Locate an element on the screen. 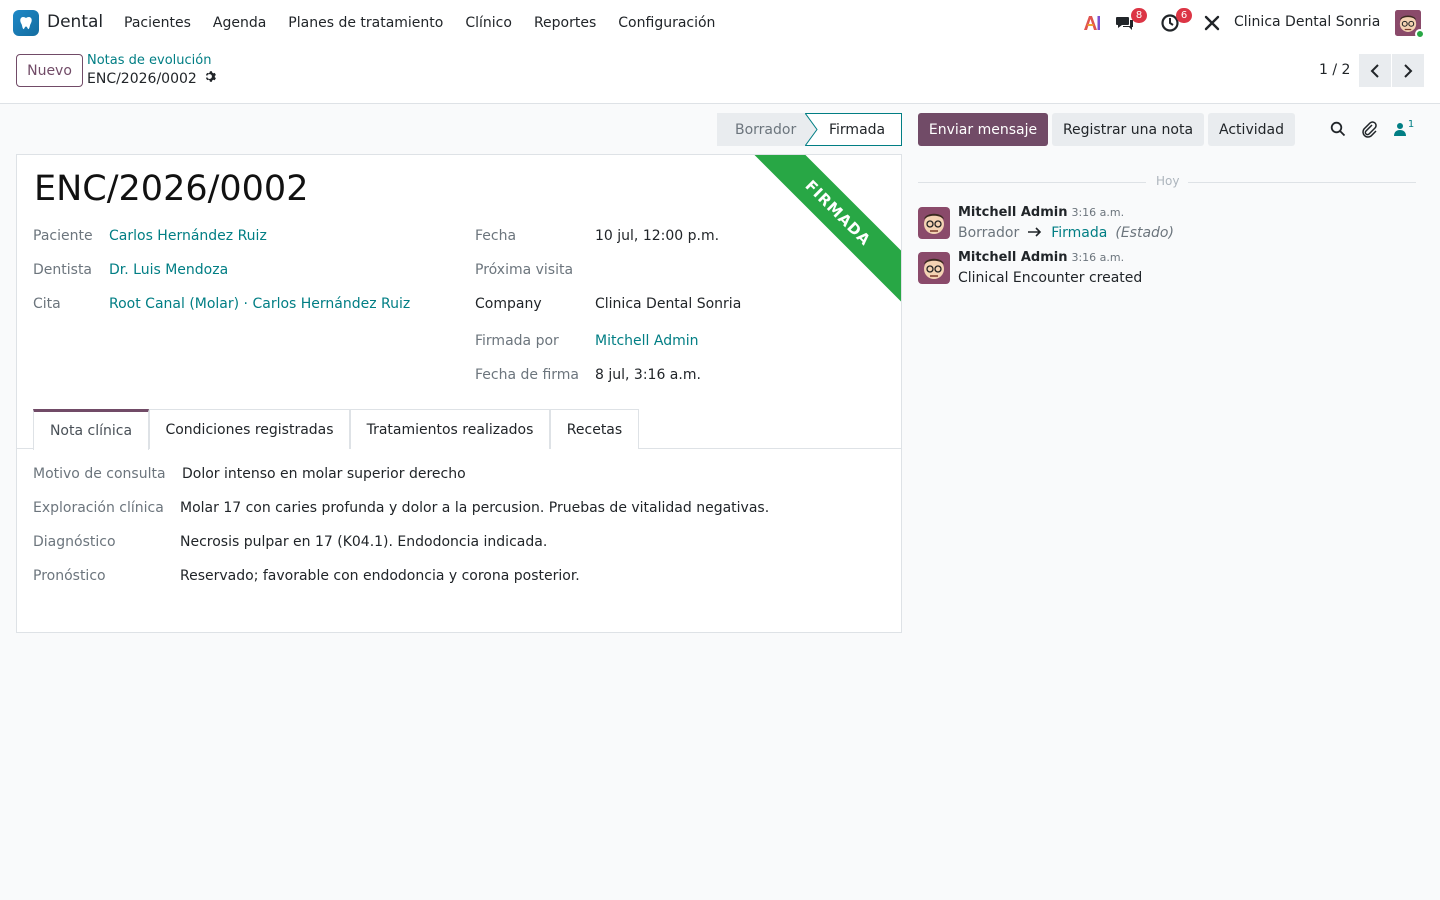 Image resolution: width=1440 pixels, height=900 pixels. menu-clinico: Clínico is located at coordinates (488, 23).